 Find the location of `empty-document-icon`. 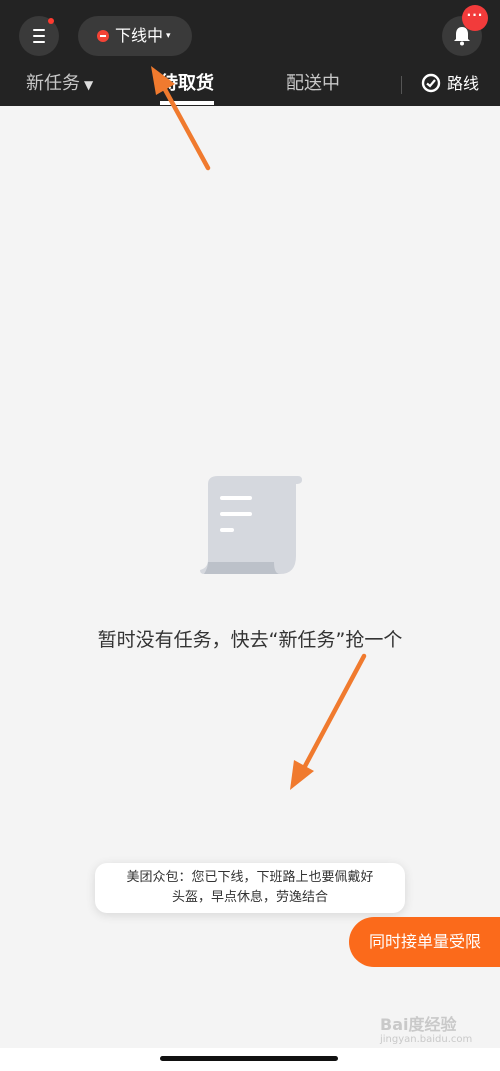

empty-document-icon is located at coordinates (251, 525).